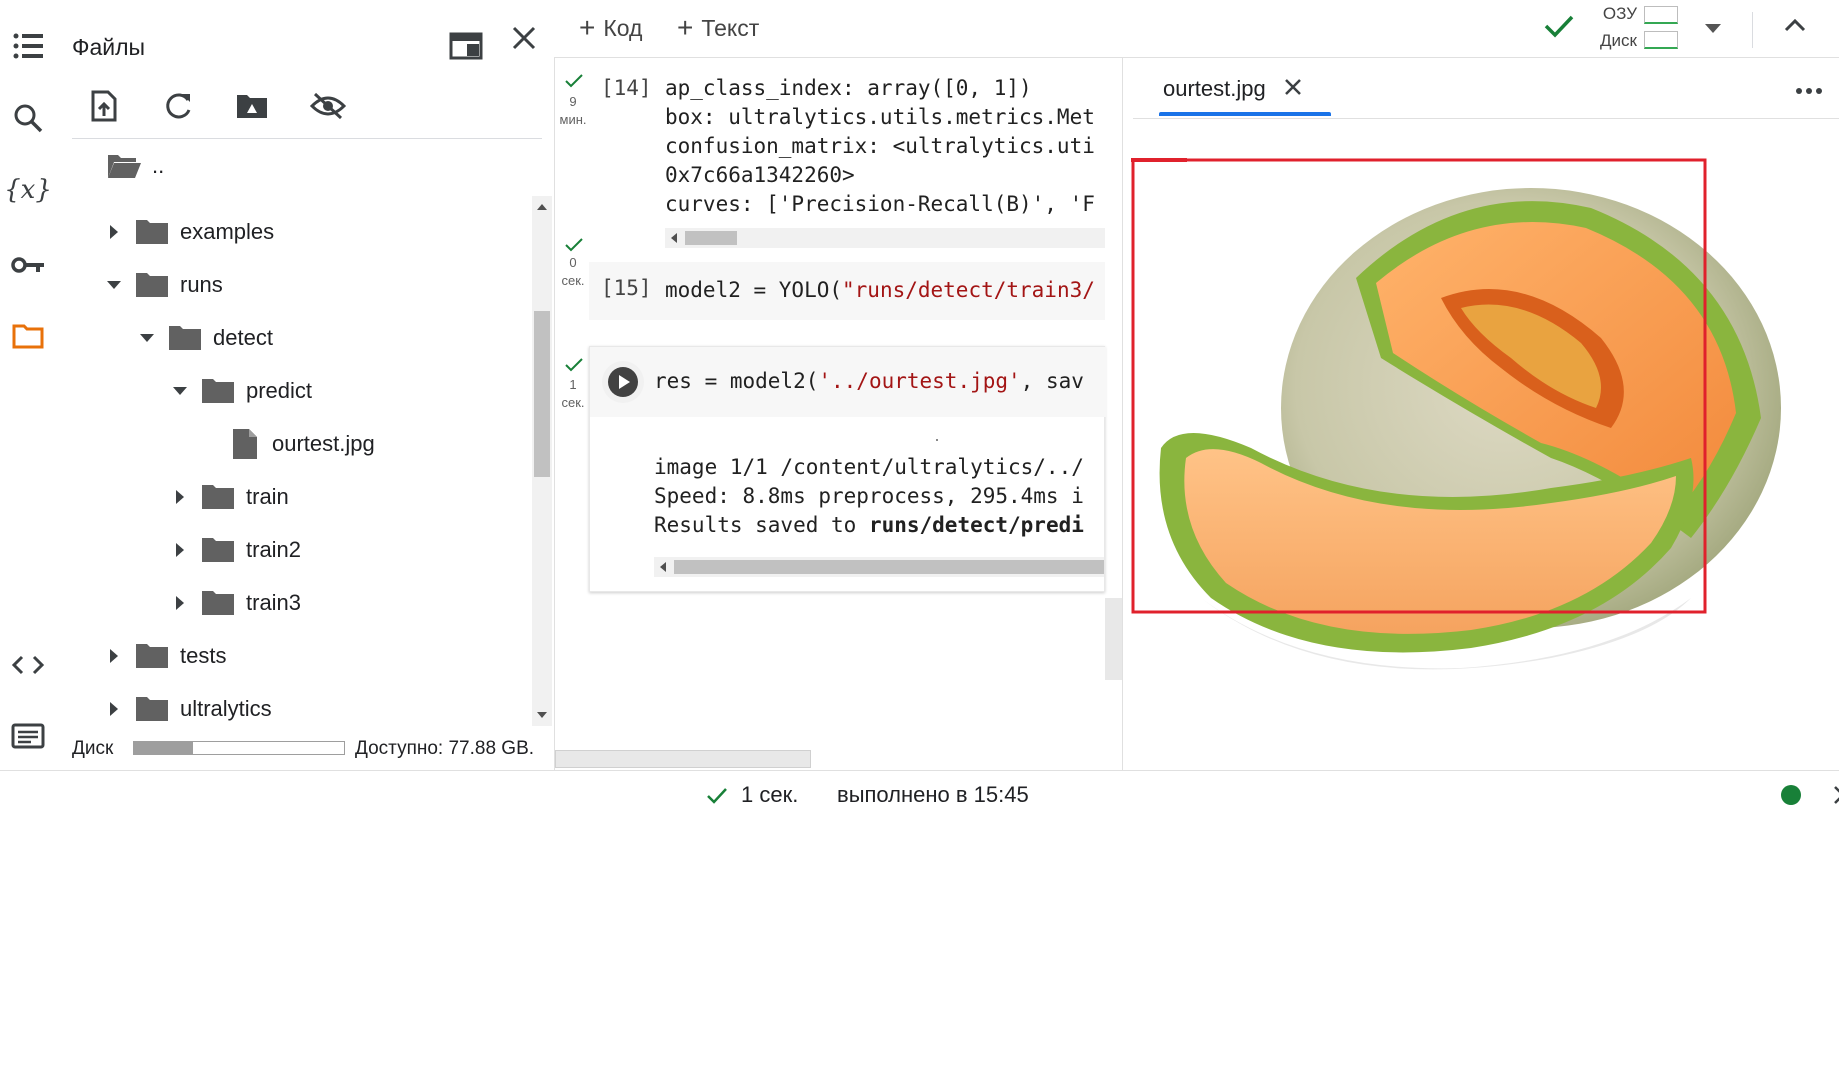 The height and width of the screenshot is (1080, 1839). I want to click on status-duration: 1 сек., so click(770, 794).